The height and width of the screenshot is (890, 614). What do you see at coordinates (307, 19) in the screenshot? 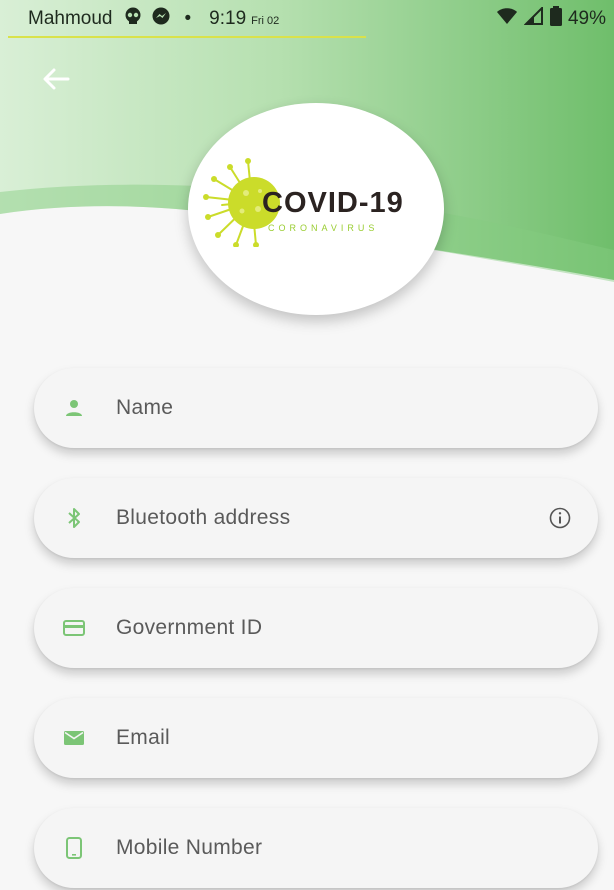
I see `status-bar: Mahmoud • 9:19 Fri 02 49%` at bounding box center [307, 19].